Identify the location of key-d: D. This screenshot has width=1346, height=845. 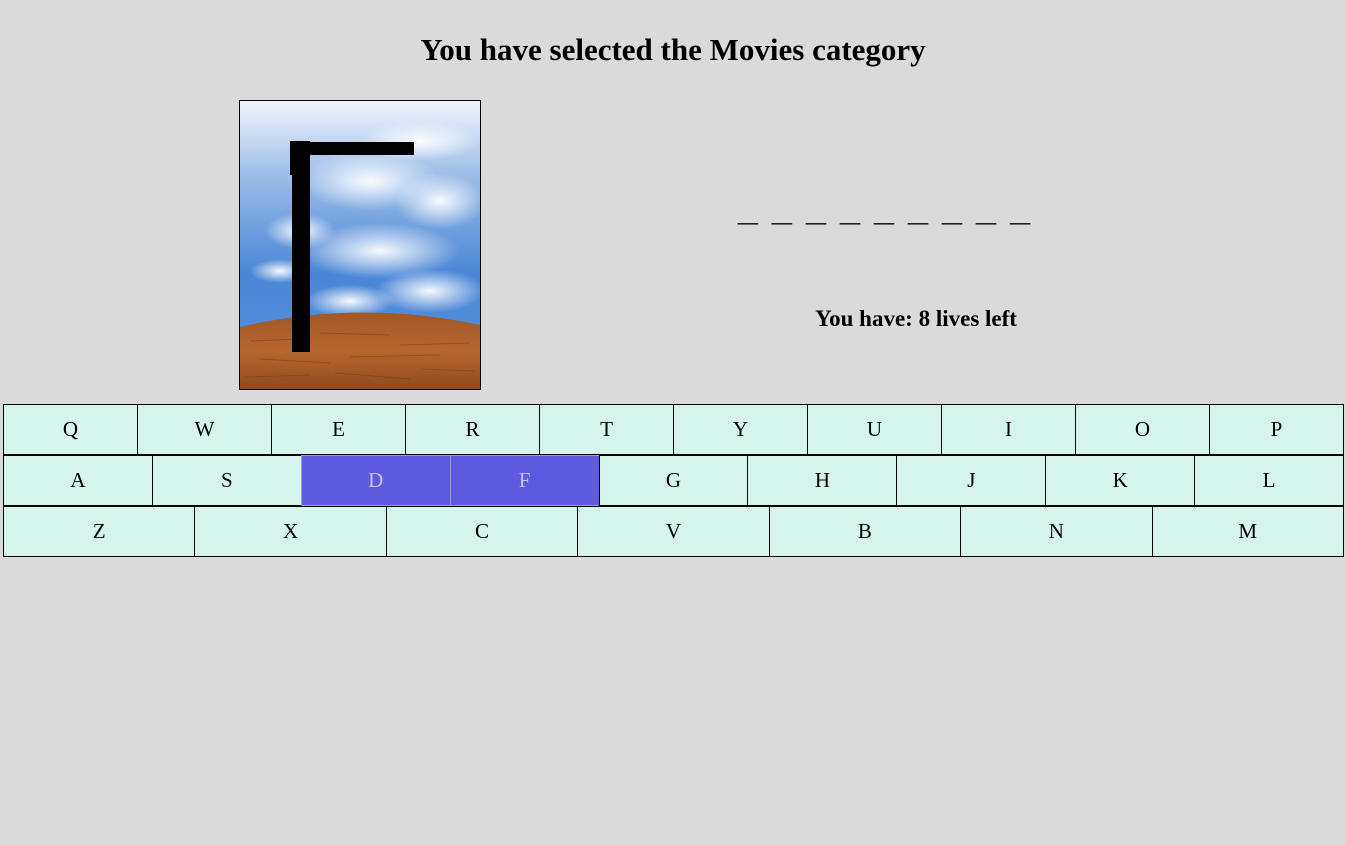
(375, 480).